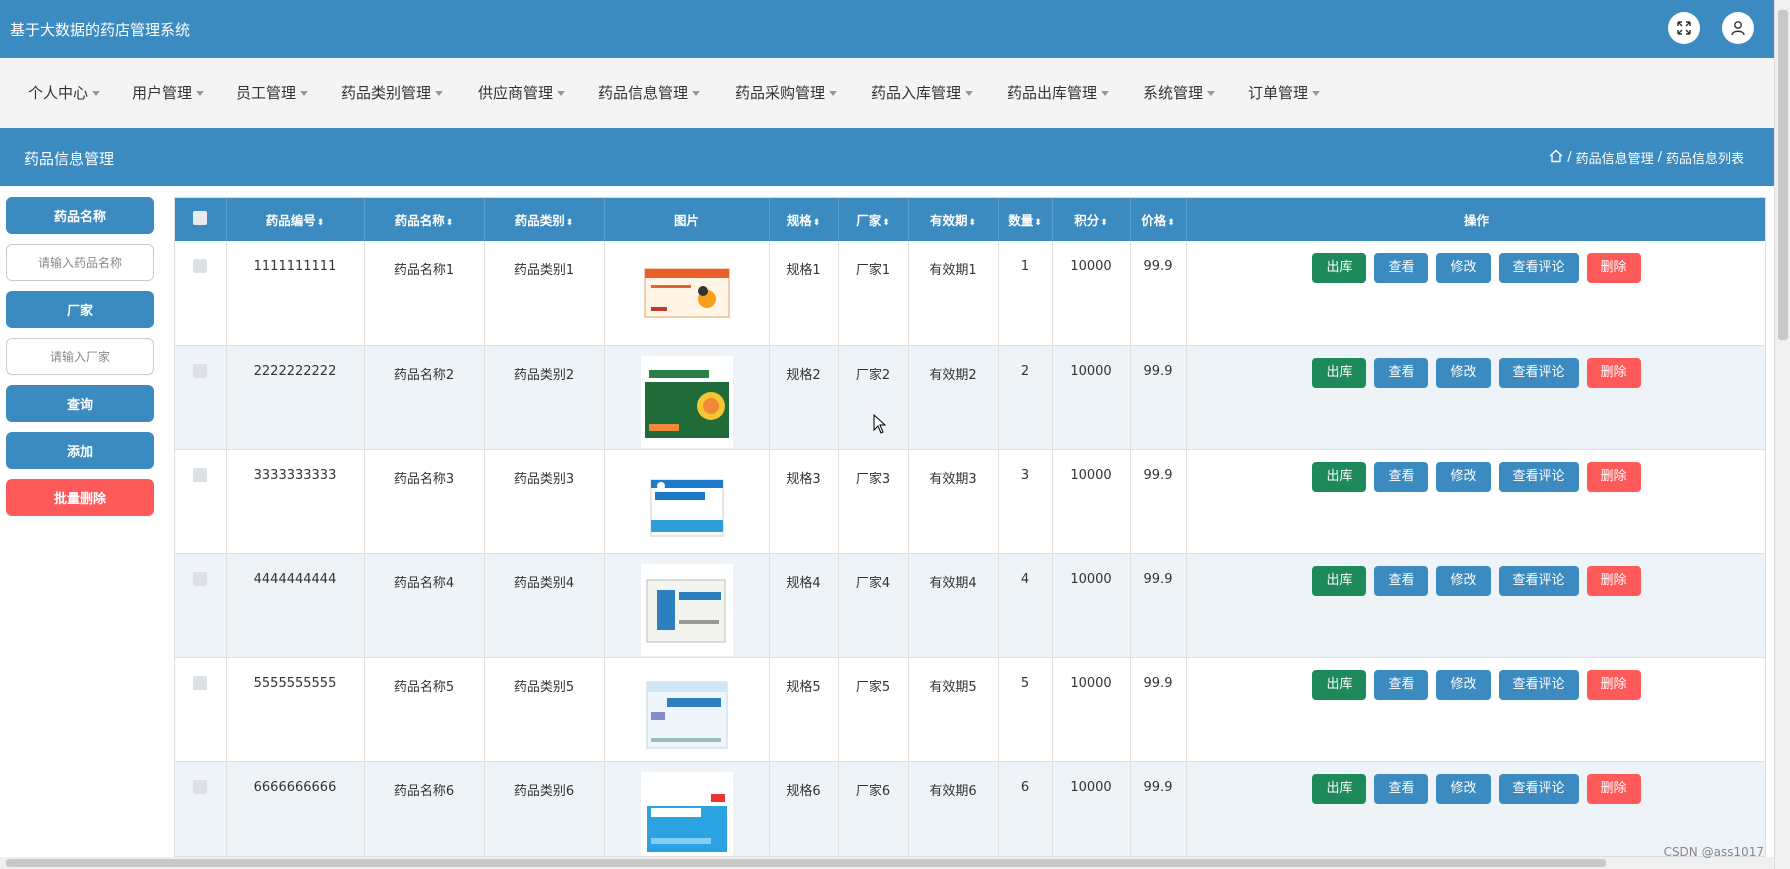 The width and height of the screenshot is (1790, 869). Describe the element at coordinates (1556, 158) in the screenshot. I see `home-icon` at that location.